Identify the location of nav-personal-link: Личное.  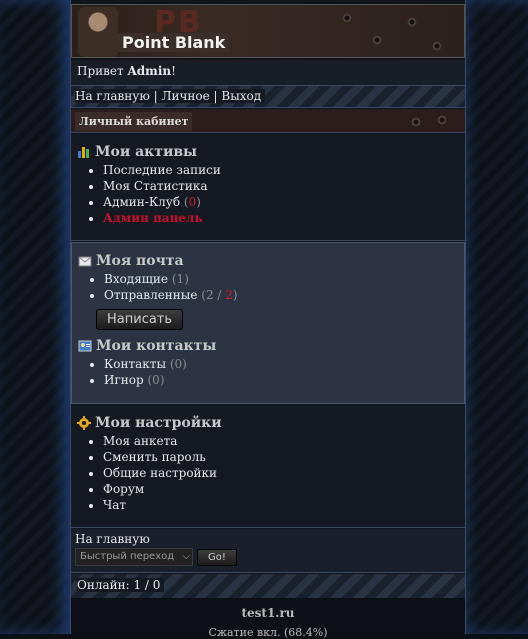
(185, 96).